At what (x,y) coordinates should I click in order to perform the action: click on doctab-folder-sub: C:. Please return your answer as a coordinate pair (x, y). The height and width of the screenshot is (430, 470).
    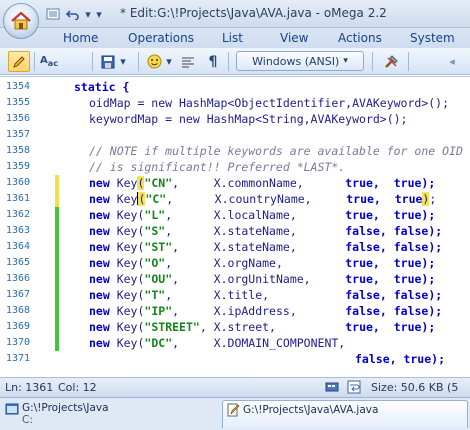
    Looking at the image, I should click on (27, 420).